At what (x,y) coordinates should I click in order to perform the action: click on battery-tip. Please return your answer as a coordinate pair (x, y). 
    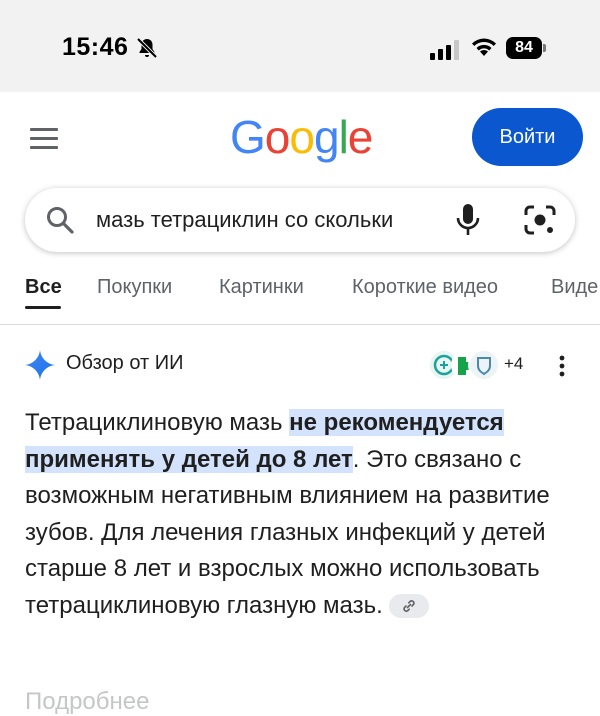
    Looking at the image, I should click on (544, 48).